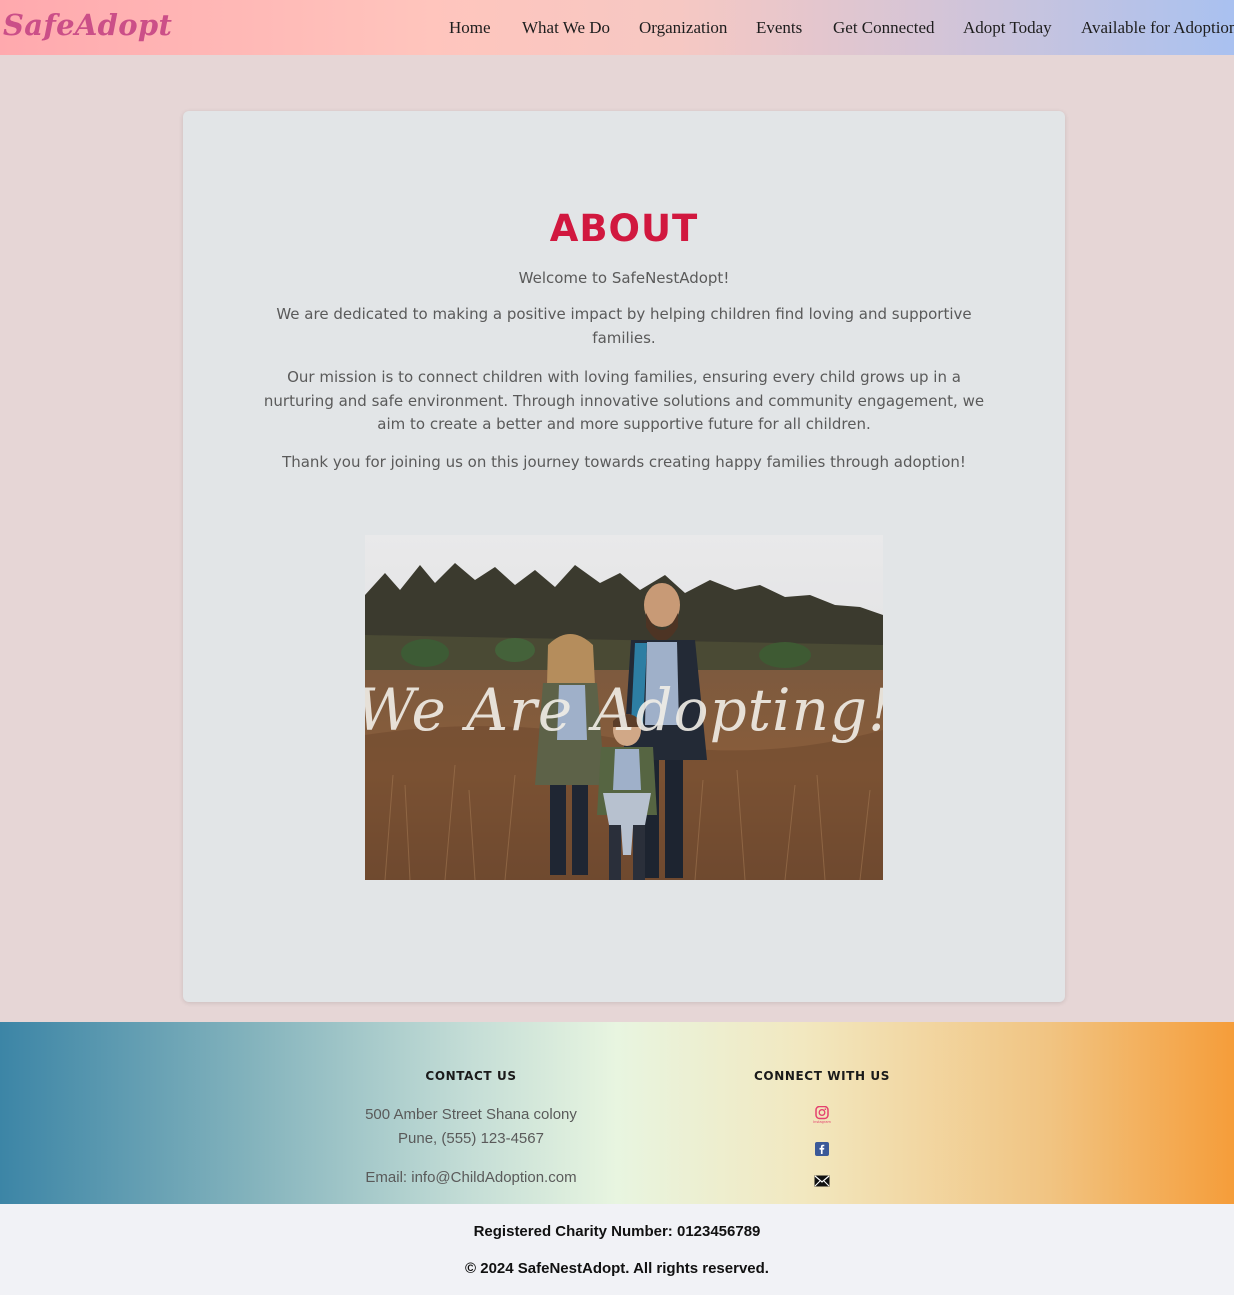  Describe the element at coordinates (470, 28) in the screenshot. I see `nav-home: Home` at that location.